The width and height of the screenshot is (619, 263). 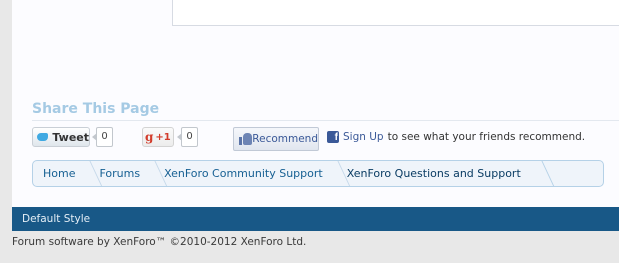 I want to click on google-plus-button: g +1, so click(x=158, y=137).